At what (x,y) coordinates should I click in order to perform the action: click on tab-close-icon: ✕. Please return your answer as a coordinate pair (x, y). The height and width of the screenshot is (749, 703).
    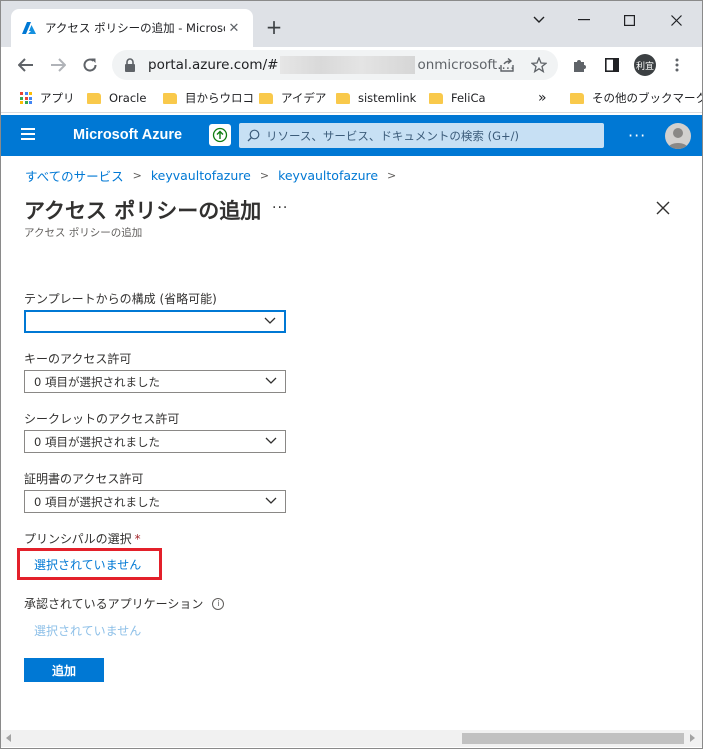
    Looking at the image, I should click on (234, 28).